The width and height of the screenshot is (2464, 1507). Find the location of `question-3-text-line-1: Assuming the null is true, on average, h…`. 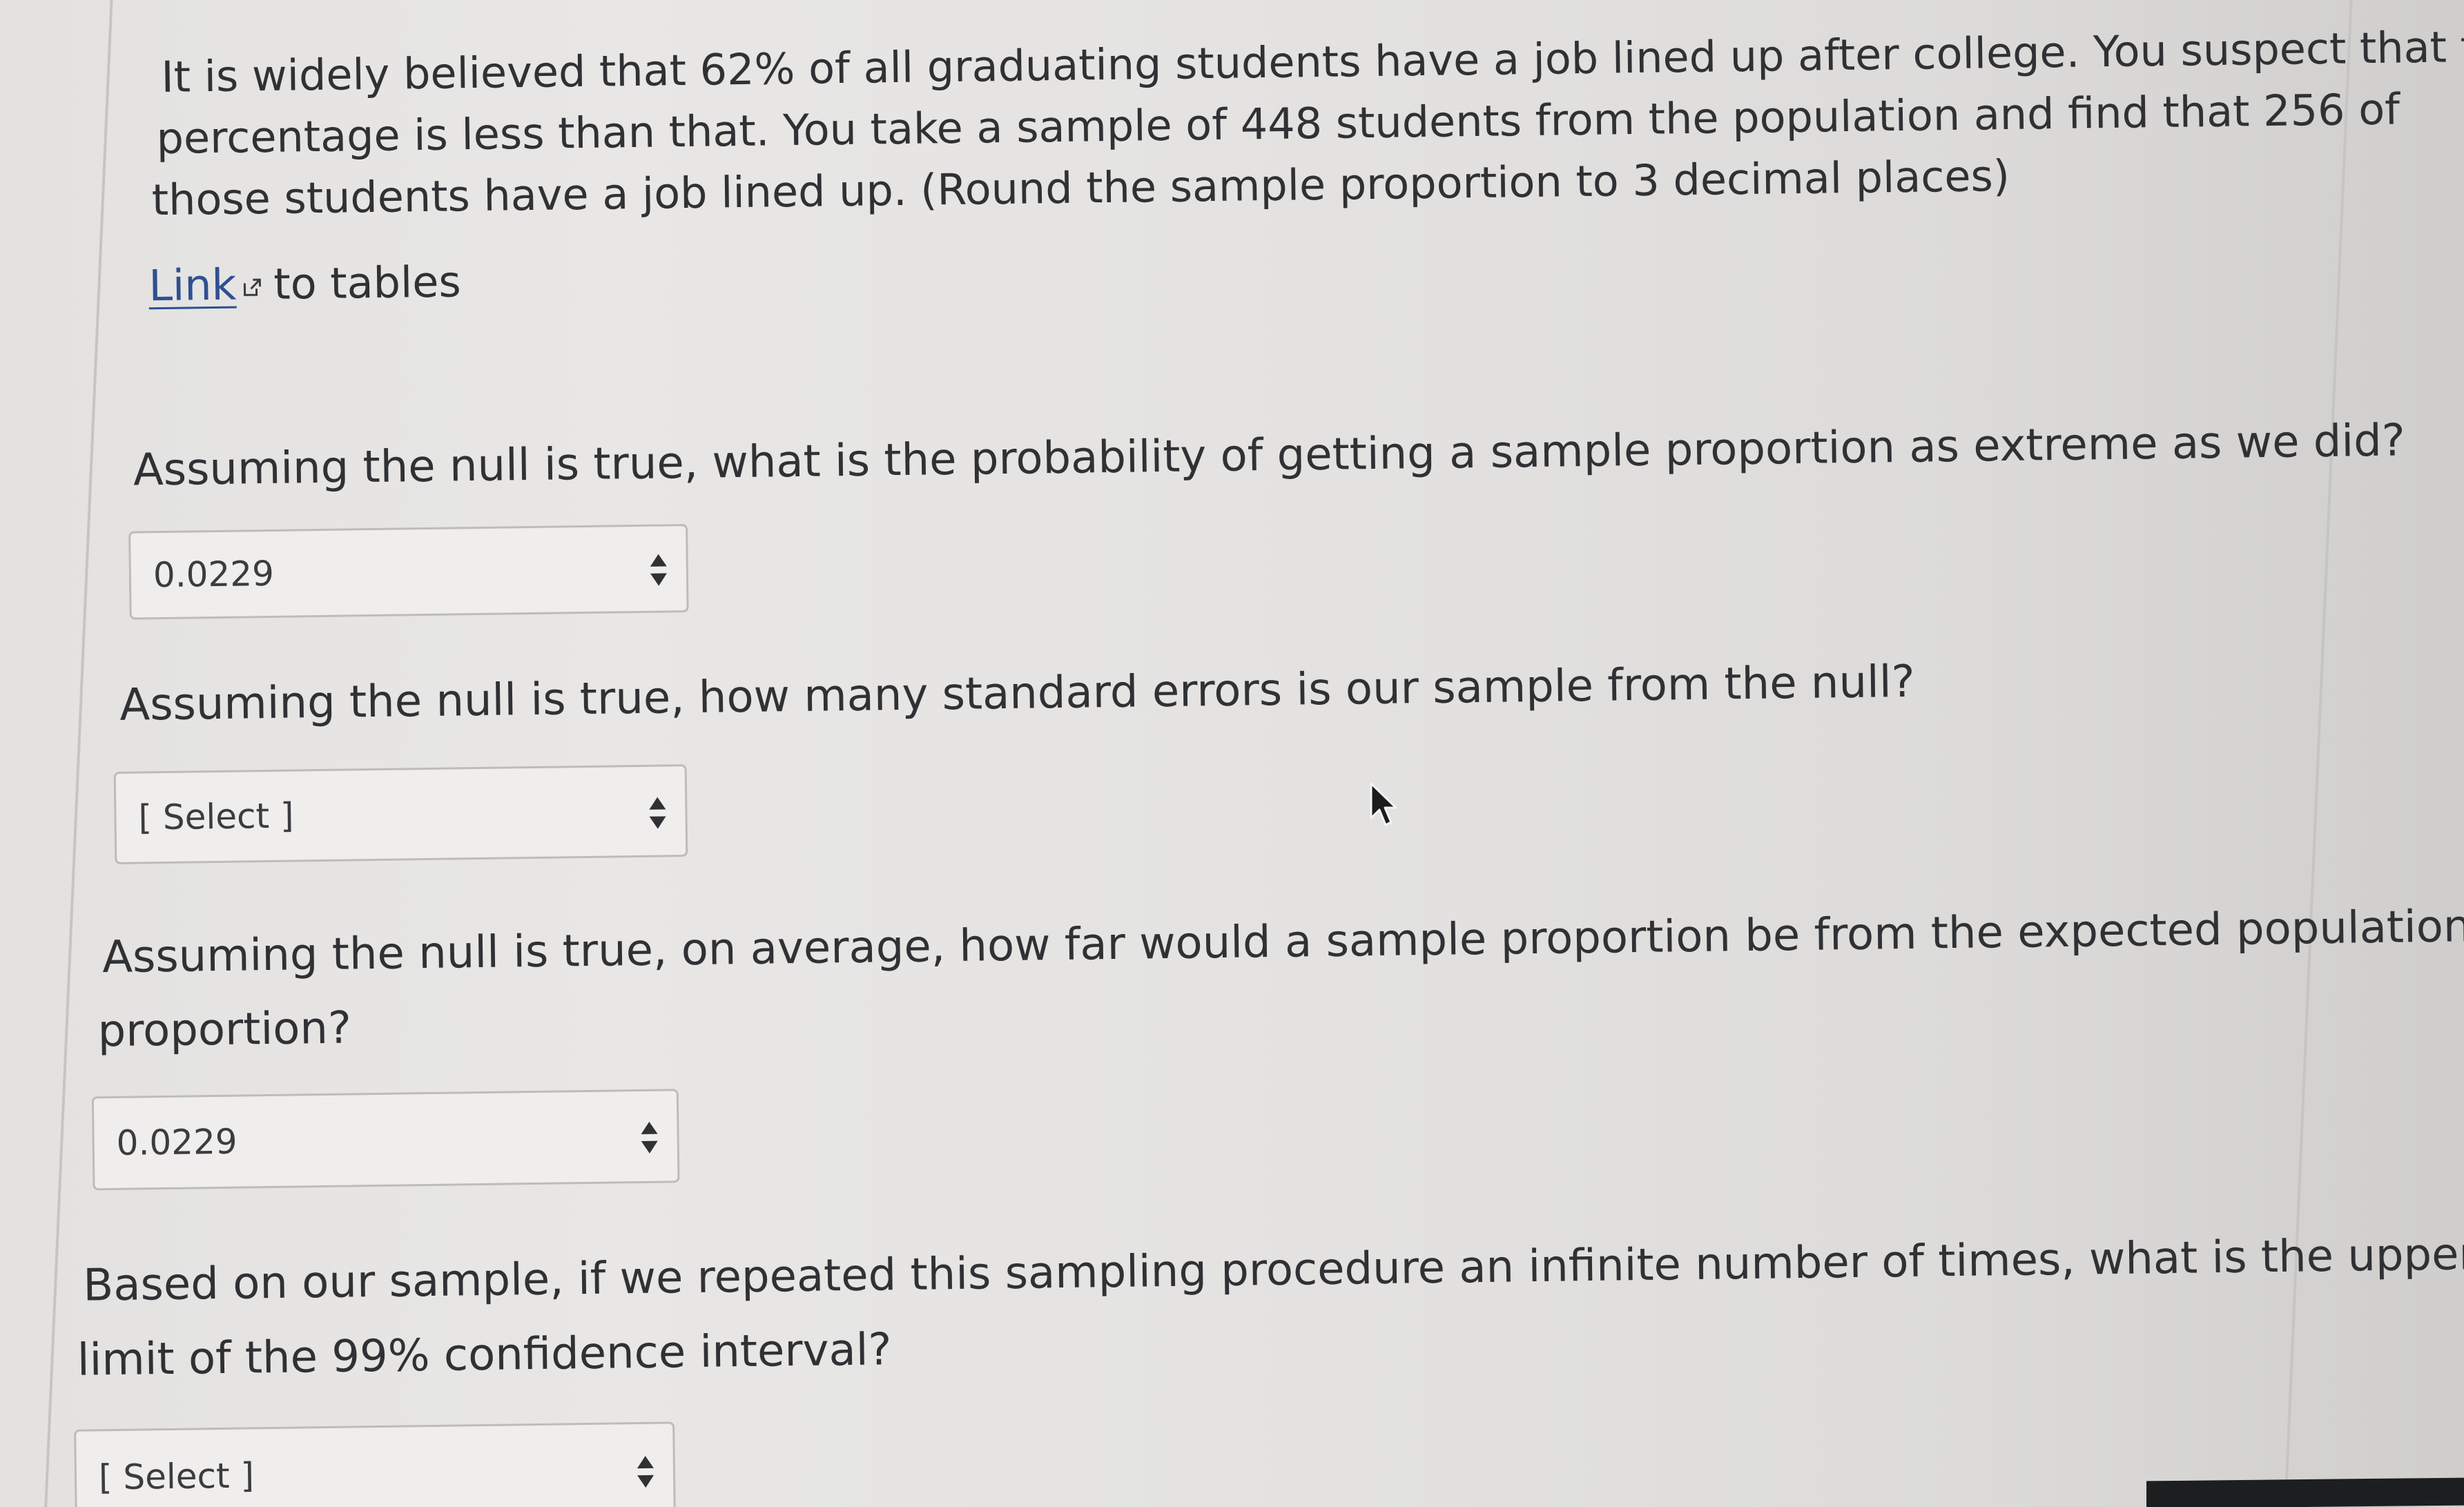

question-3-text-line-1: Assuming the null is true, on average, h… is located at coordinates (1282, 942).